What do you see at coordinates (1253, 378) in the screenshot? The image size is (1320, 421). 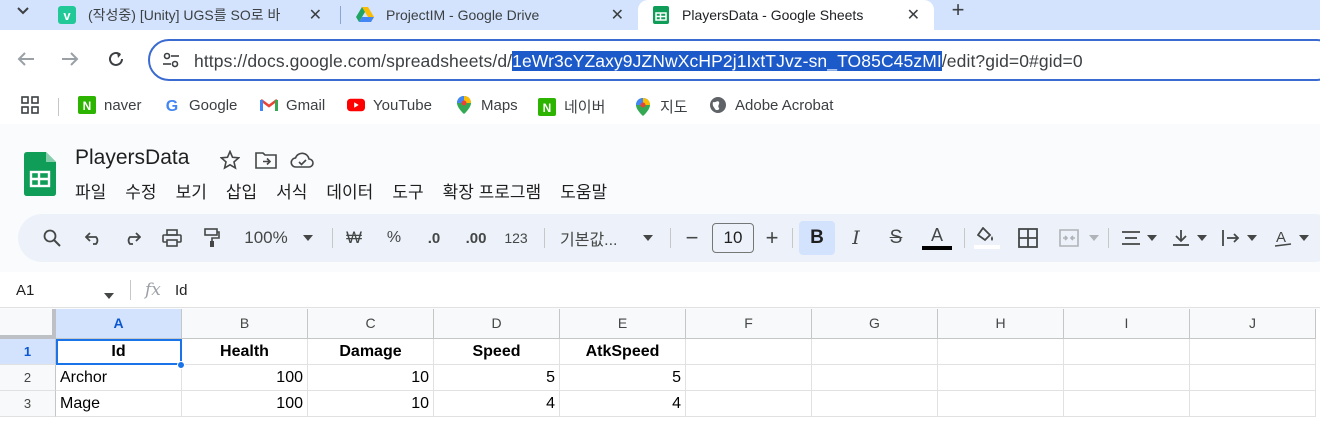 I see `cell-j2` at bounding box center [1253, 378].